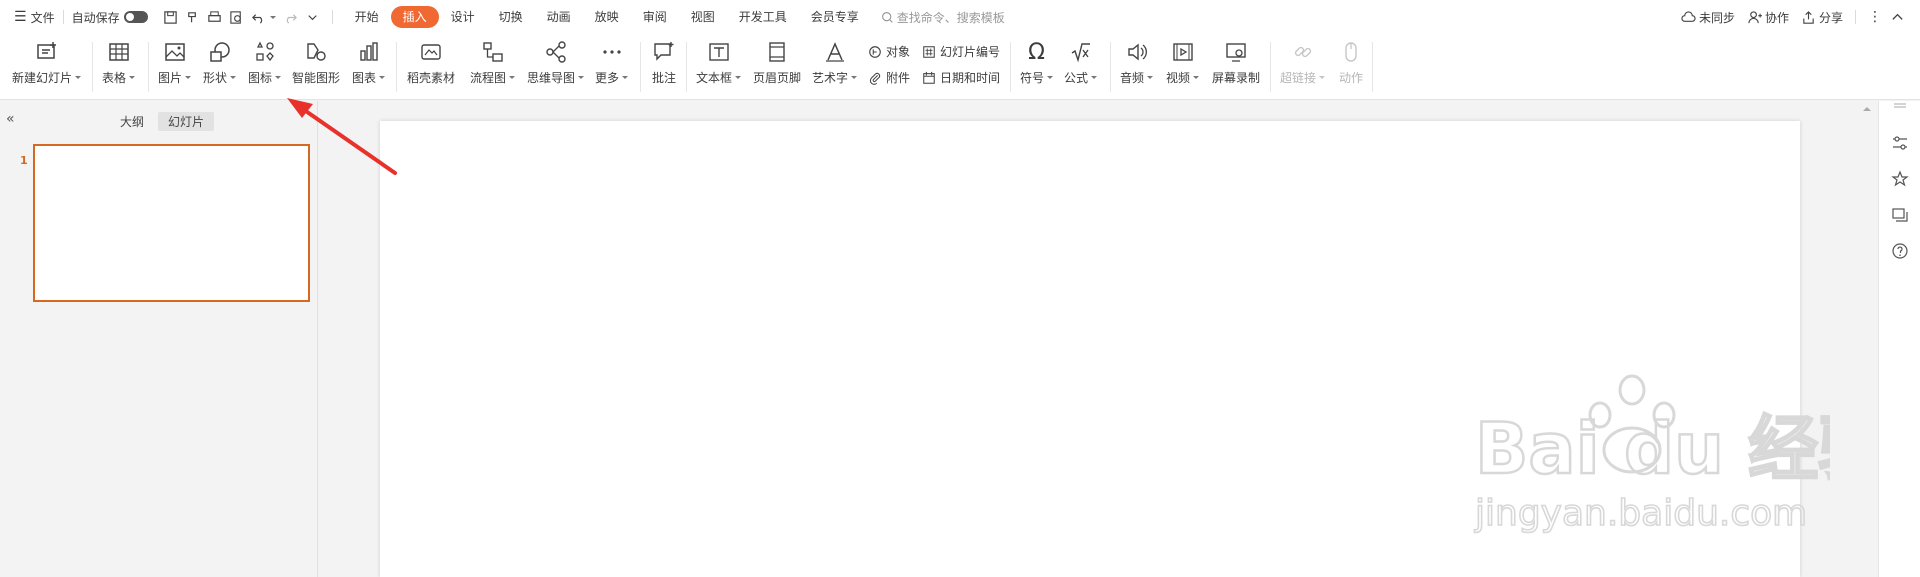 Image resolution: width=1920 pixels, height=577 pixels. What do you see at coordinates (1236, 62) in the screenshot?
I see `screen-record-button: 屏幕录制` at bounding box center [1236, 62].